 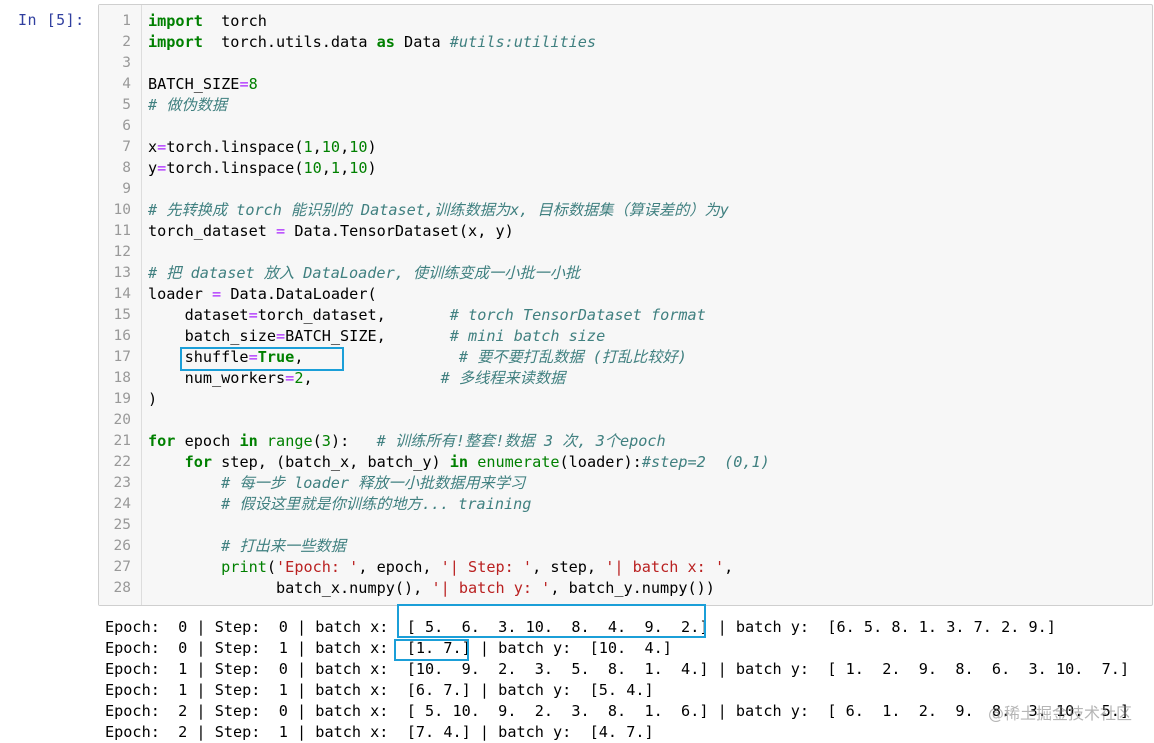 What do you see at coordinates (625, 252) in the screenshot?
I see `code-line: 12` at bounding box center [625, 252].